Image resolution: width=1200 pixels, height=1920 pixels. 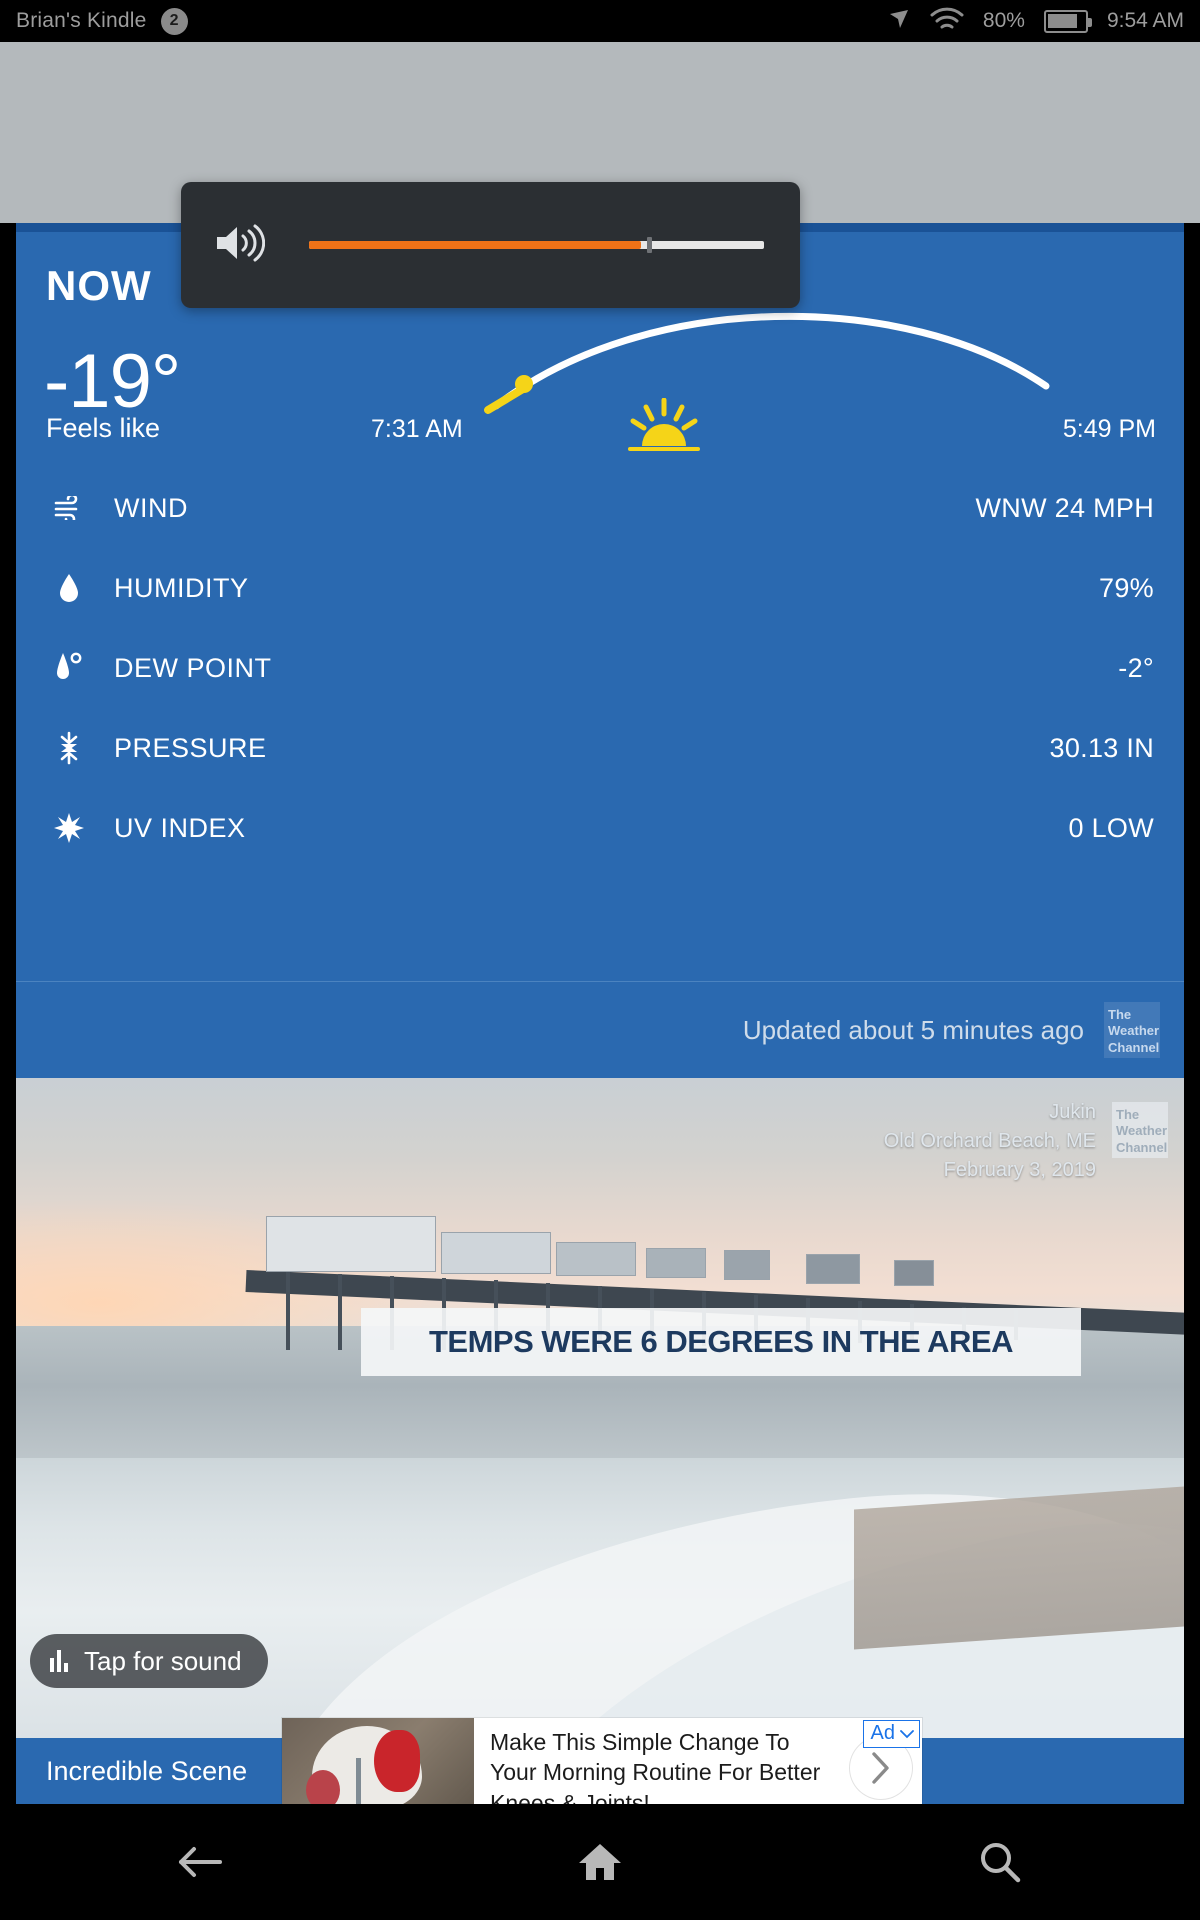 I want to click on battery-percent: 80%, so click(x=1003, y=20).